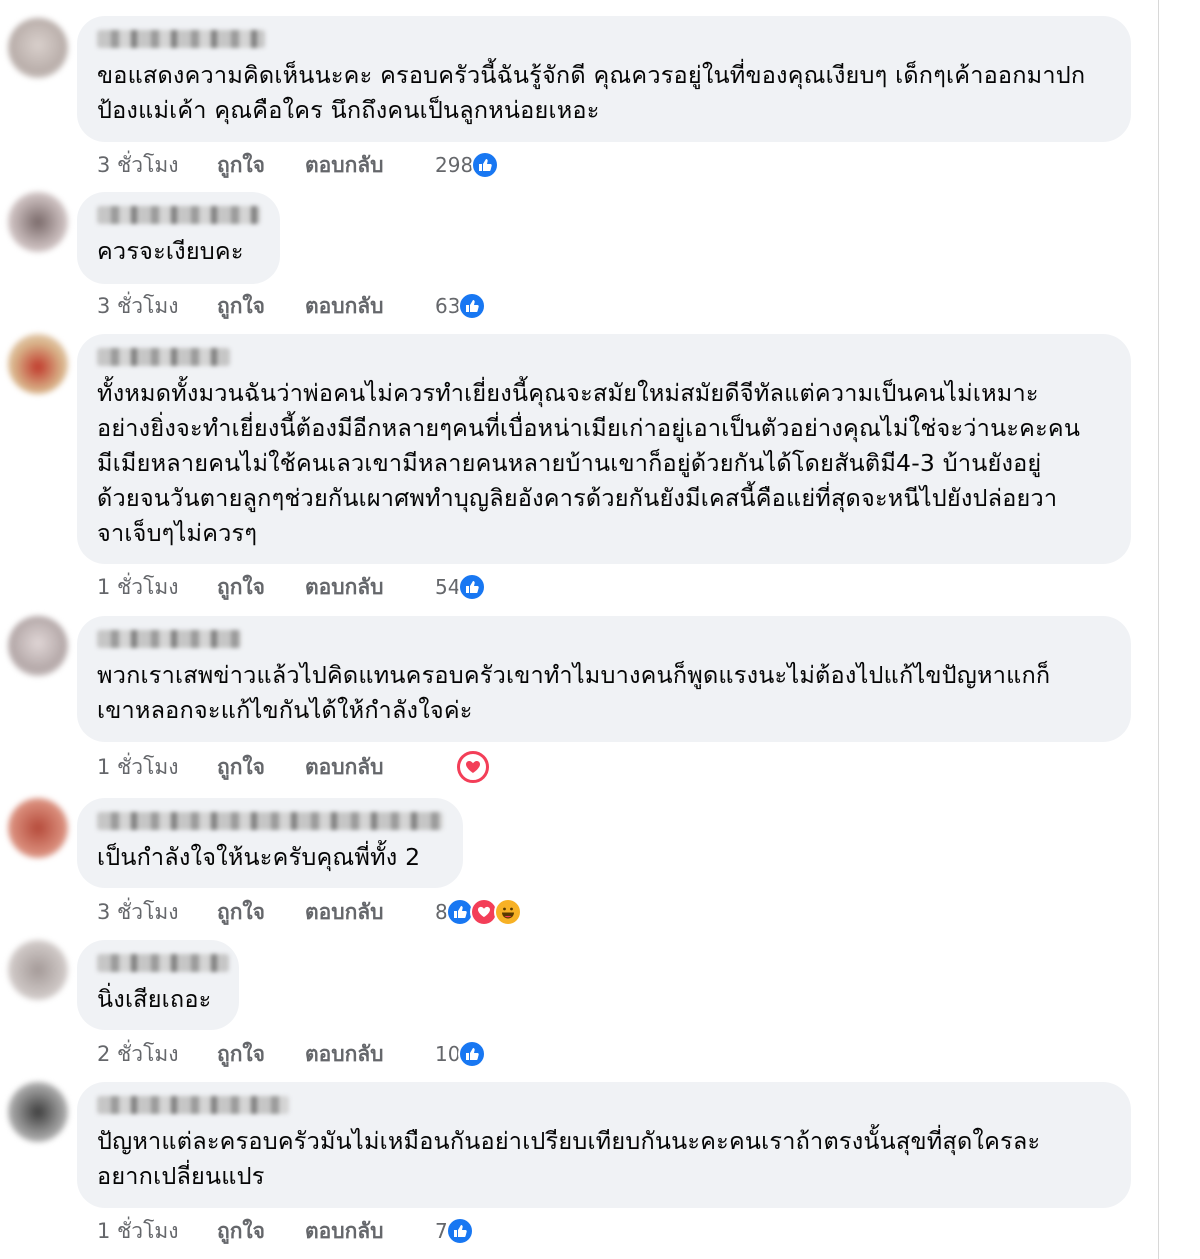 Image resolution: width=1200 pixels, height=1259 pixels. What do you see at coordinates (259, 857) in the screenshot?
I see `comment-text: เป็นกำลังใจให้นะครับคุณพี่ทั้ง 2` at bounding box center [259, 857].